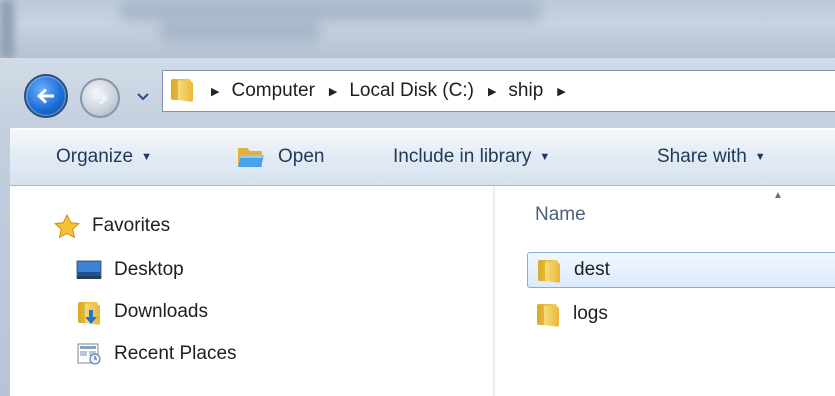 Image resolution: width=835 pixels, height=396 pixels. What do you see at coordinates (89, 270) in the screenshot?
I see `desktop-icon` at bounding box center [89, 270].